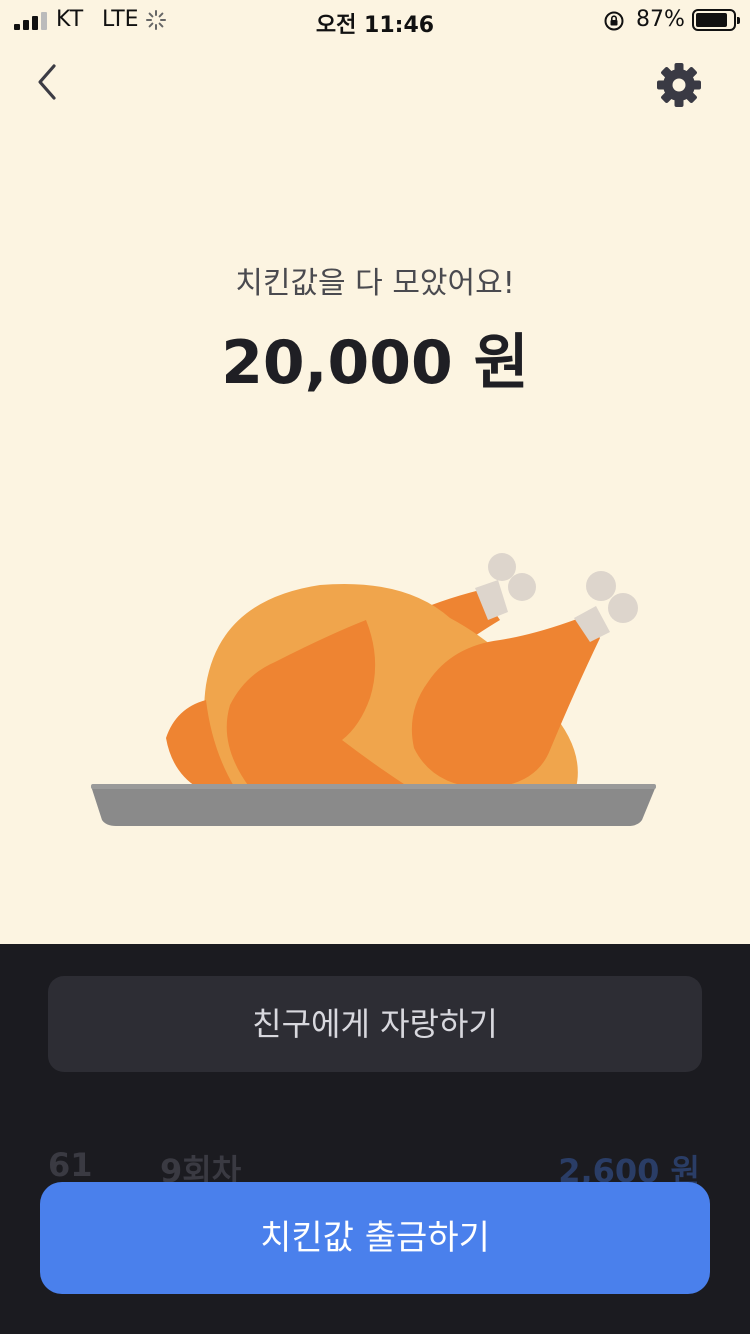 The height and width of the screenshot is (1334, 750). I want to click on tray, so click(373, 806).